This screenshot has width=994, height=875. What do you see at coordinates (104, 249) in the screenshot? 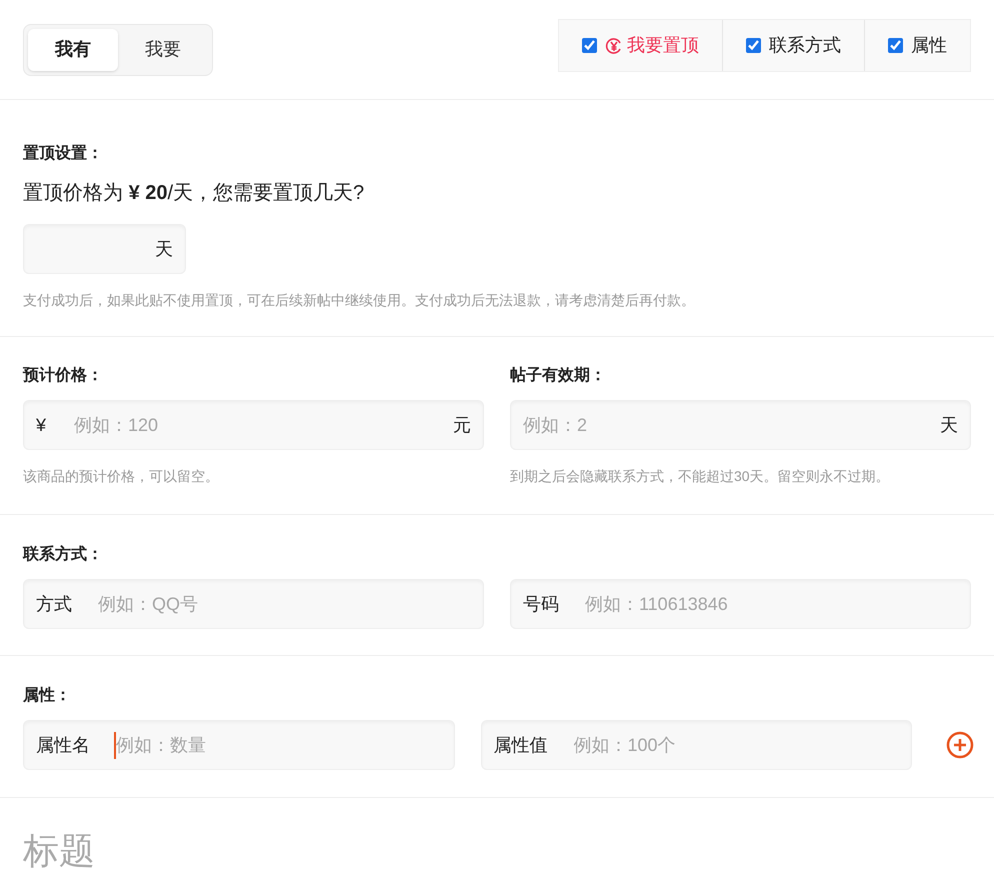
I see `days-field: 天` at bounding box center [104, 249].